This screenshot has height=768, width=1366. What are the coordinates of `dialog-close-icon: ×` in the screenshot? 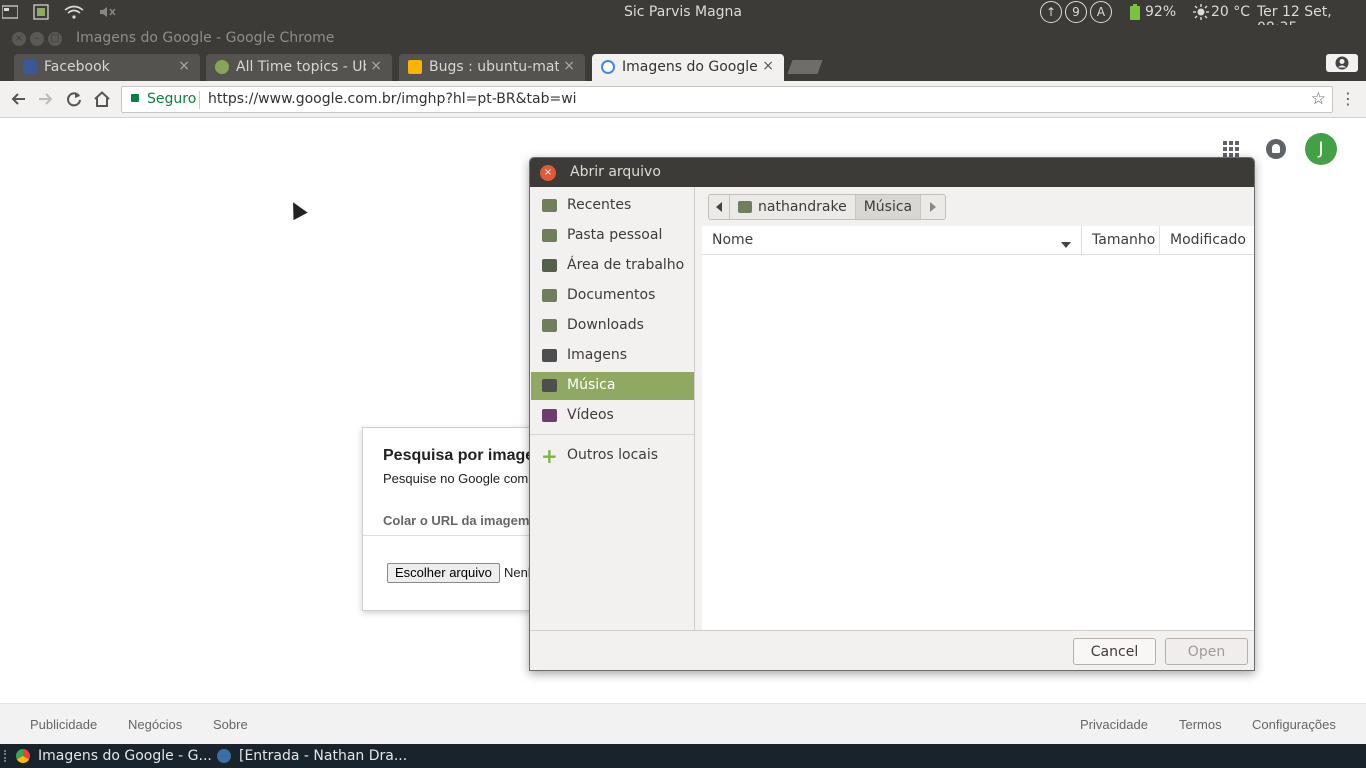 It's located at (548, 173).